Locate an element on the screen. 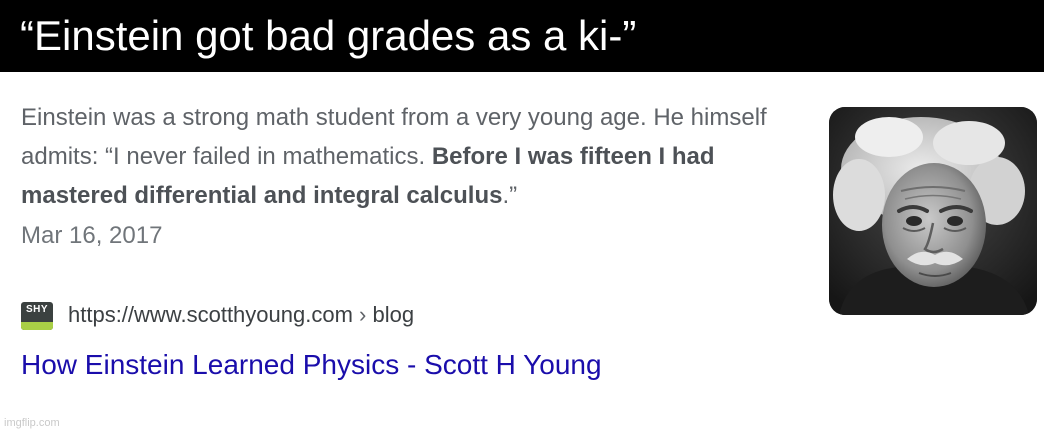  favicon-label: SHY is located at coordinates (37, 309).